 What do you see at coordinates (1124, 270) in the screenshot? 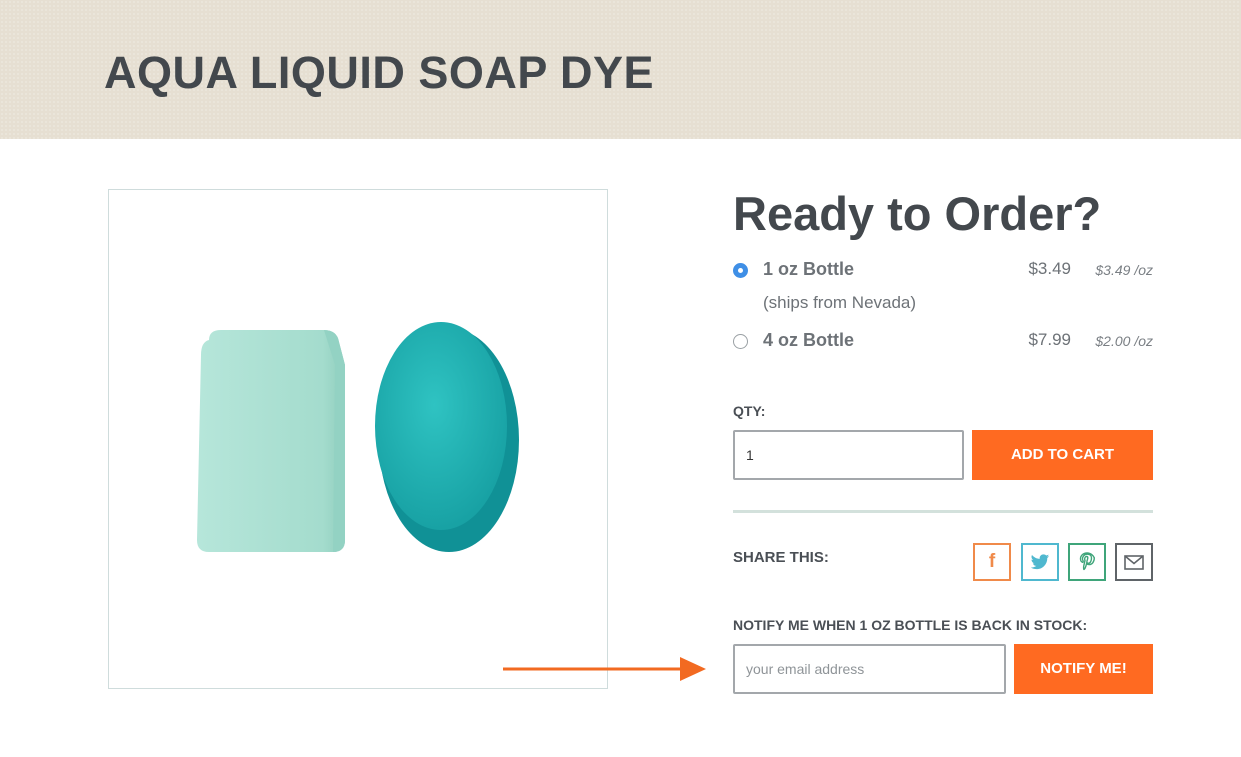
I see `option-1oz-unit-price: $3.49 /oz` at bounding box center [1124, 270].